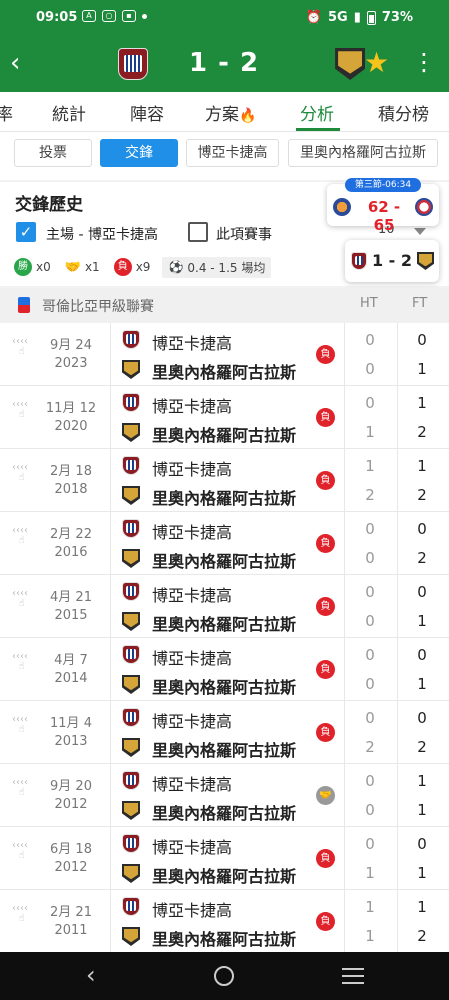 This screenshot has width=449, height=1000. What do you see at coordinates (71, 426) in the screenshot?
I see `match-year: 2020` at bounding box center [71, 426].